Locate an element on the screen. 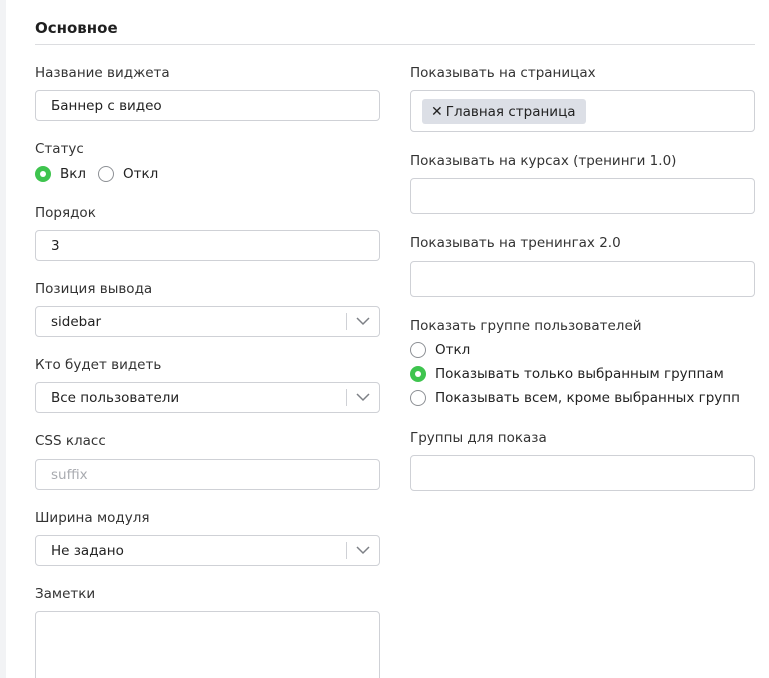  module-width-select: Не задано is located at coordinates (207, 550).